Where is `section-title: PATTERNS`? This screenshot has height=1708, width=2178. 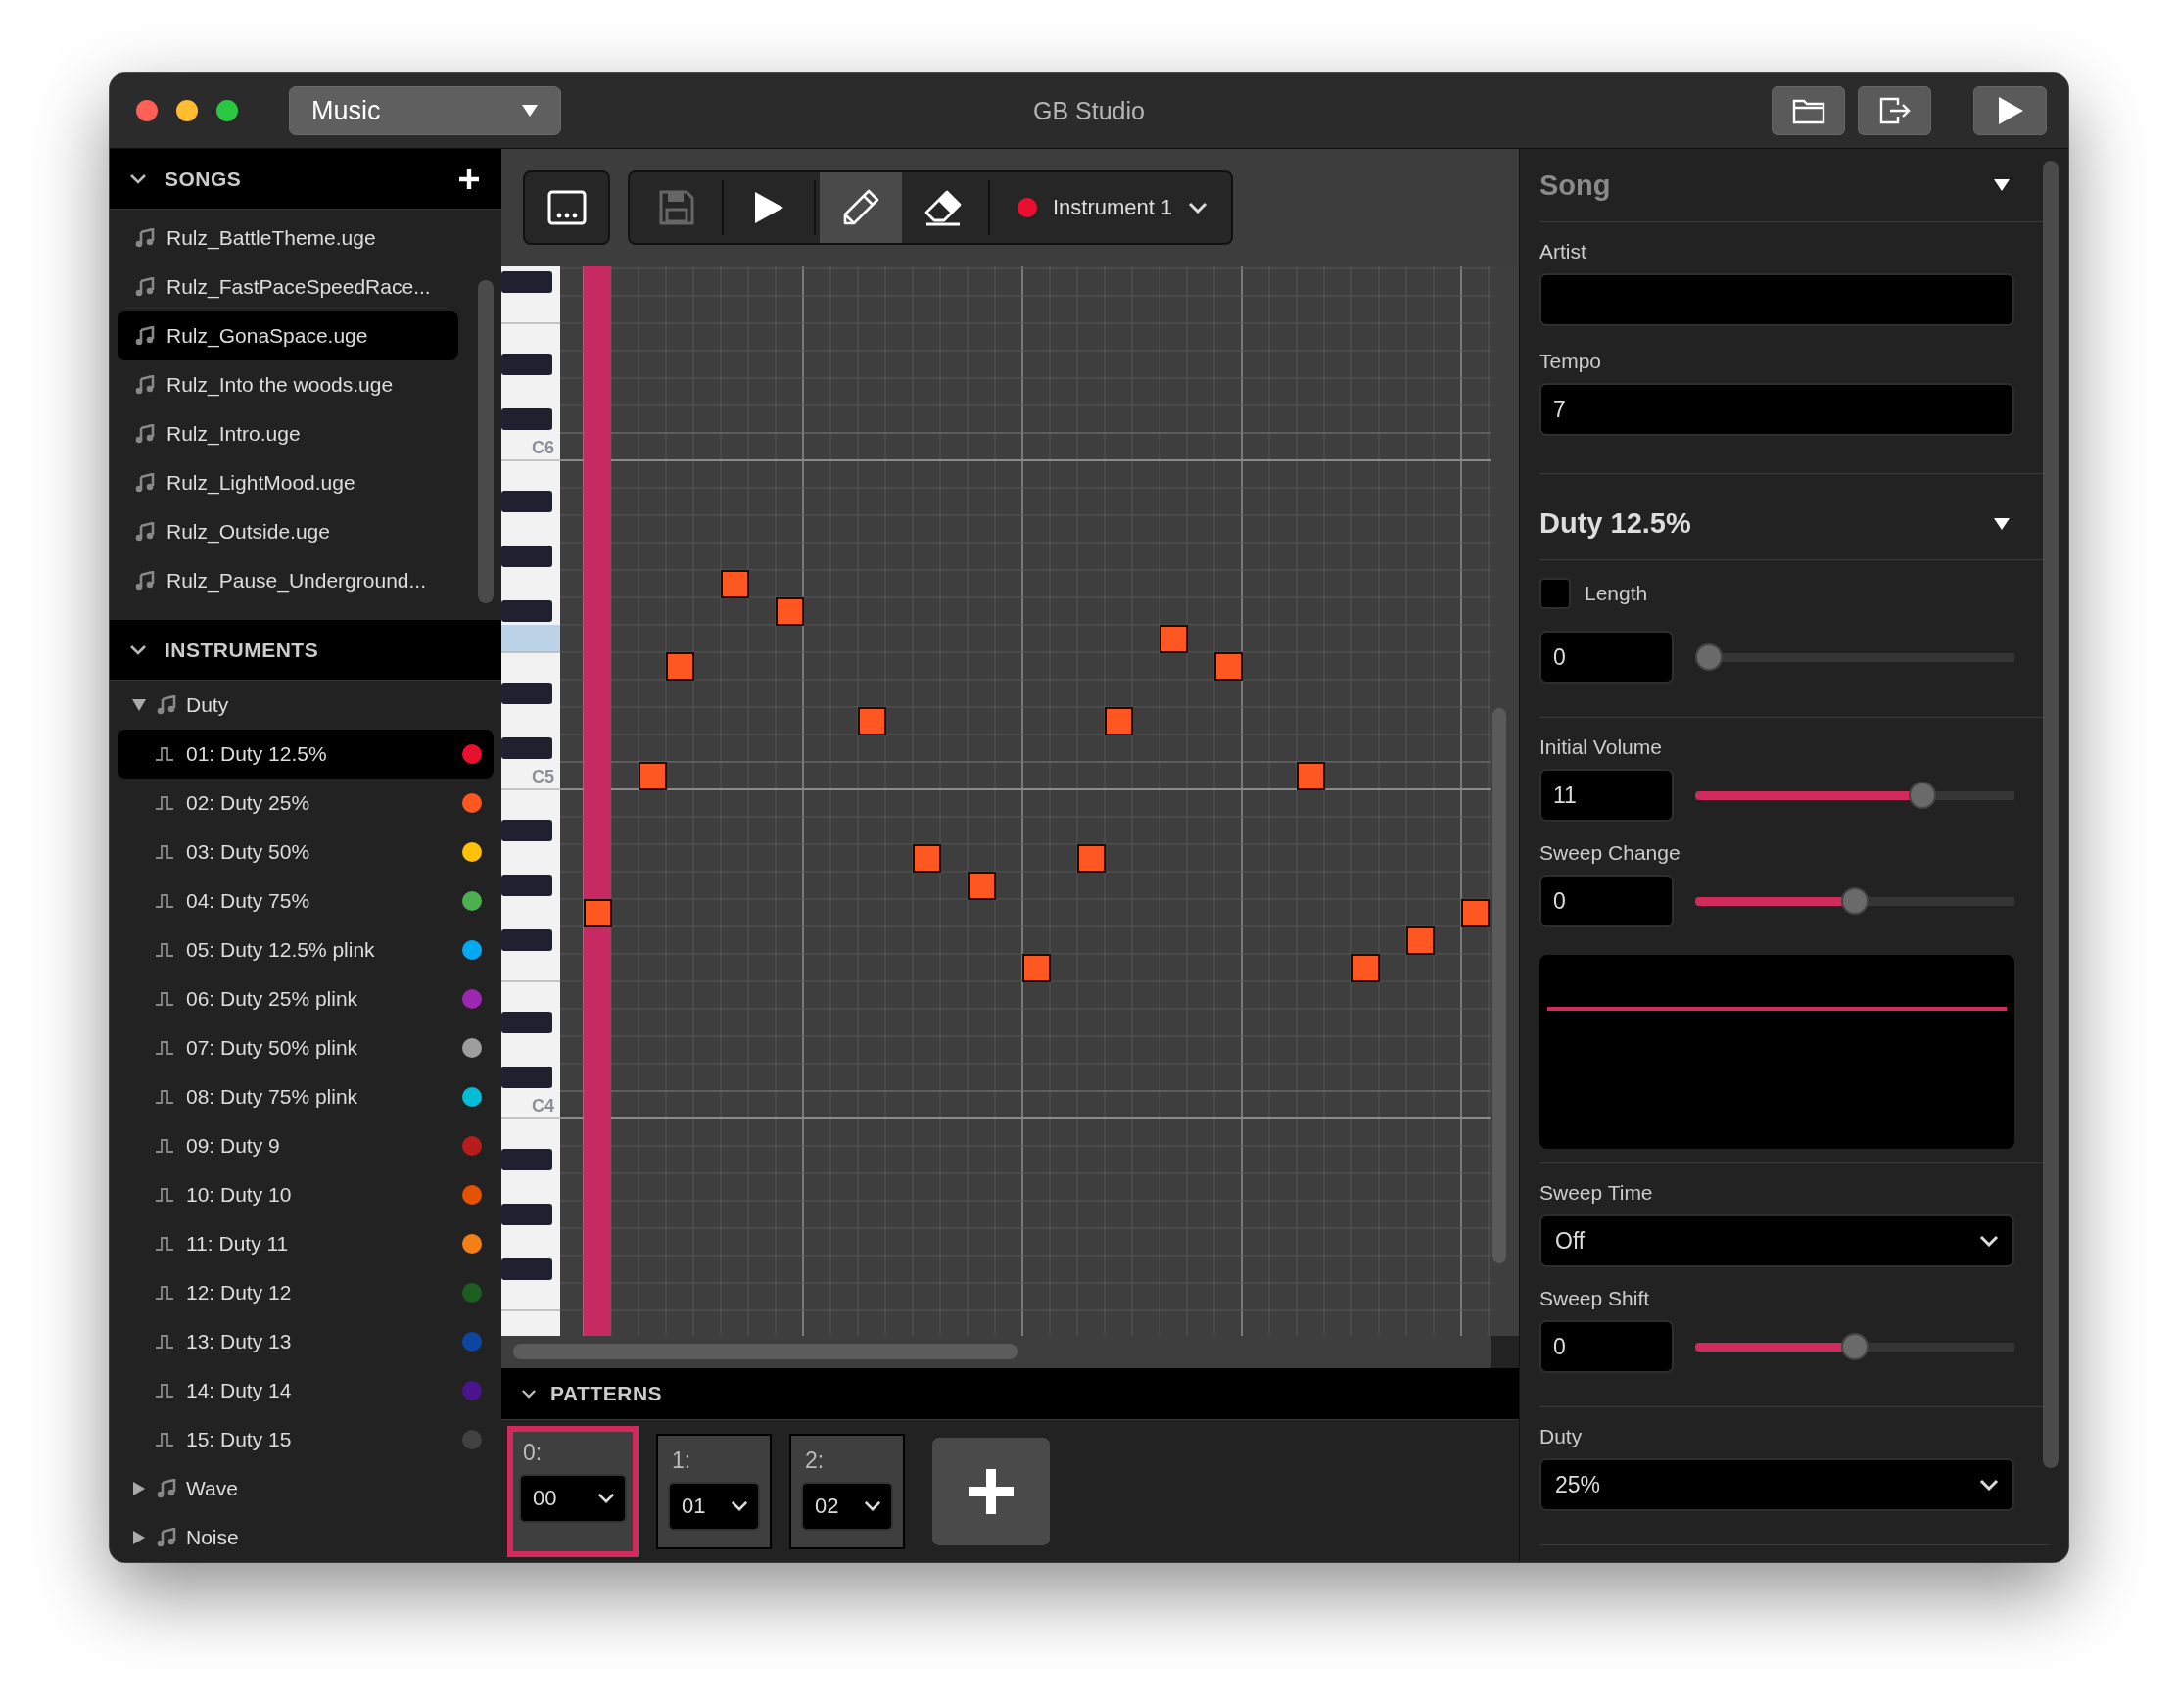 section-title: PATTERNS is located at coordinates (606, 1393).